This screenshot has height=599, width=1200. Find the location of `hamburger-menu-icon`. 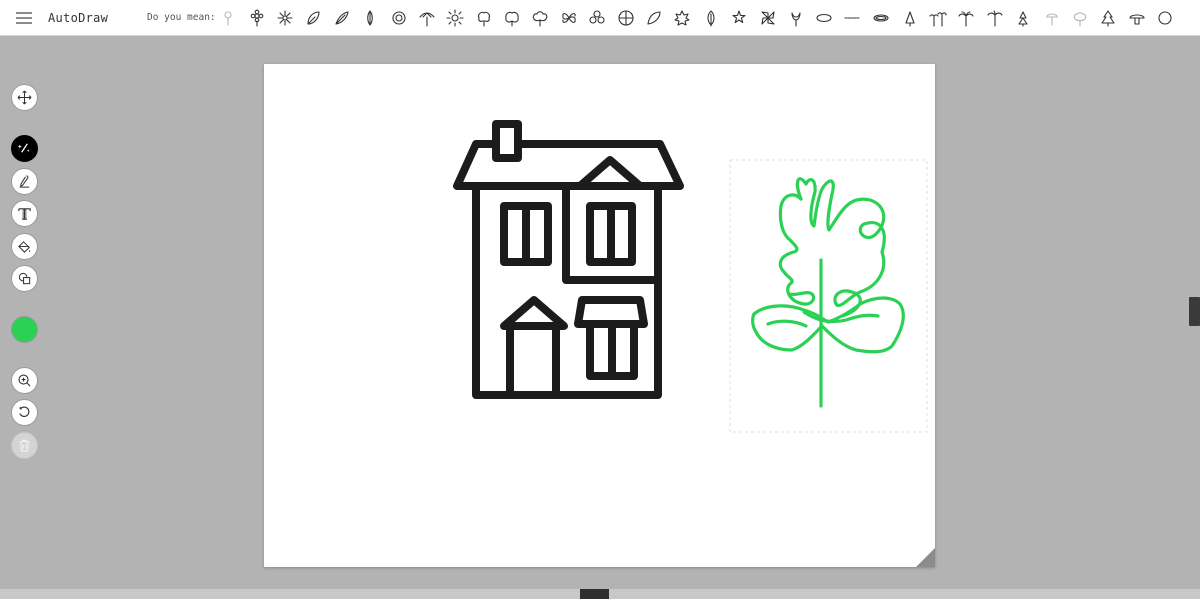

hamburger-menu-icon is located at coordinates (24, 17).